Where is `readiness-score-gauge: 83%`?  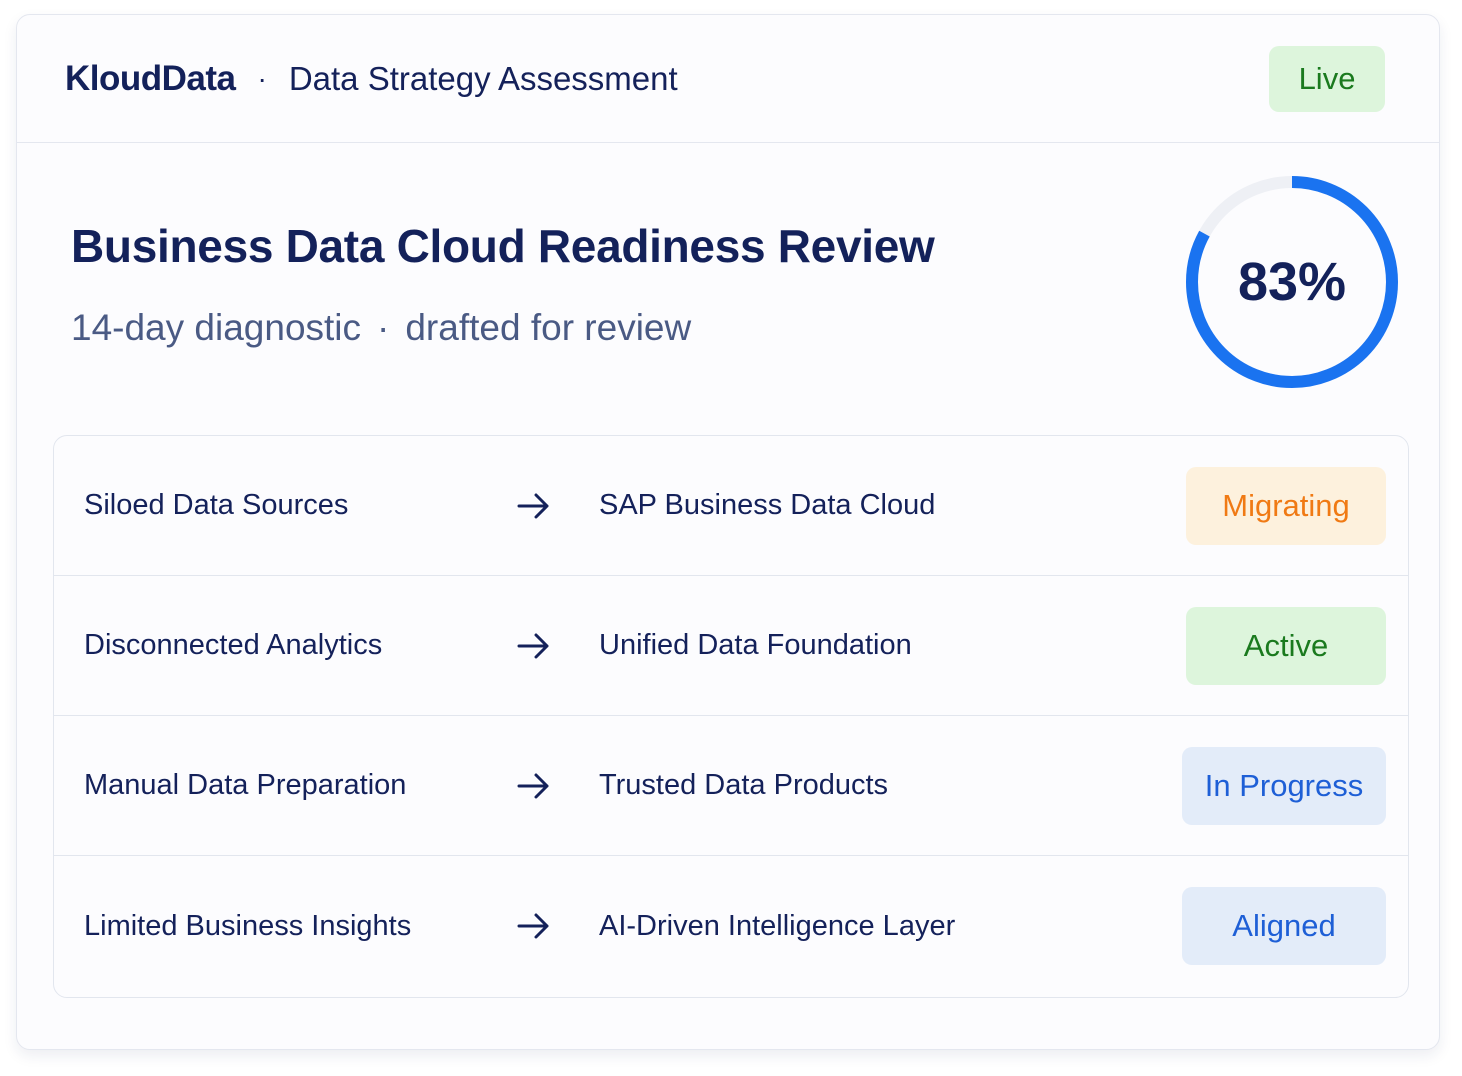 readiness-score-gauge: 83% is located at coordinates (1292, 282).